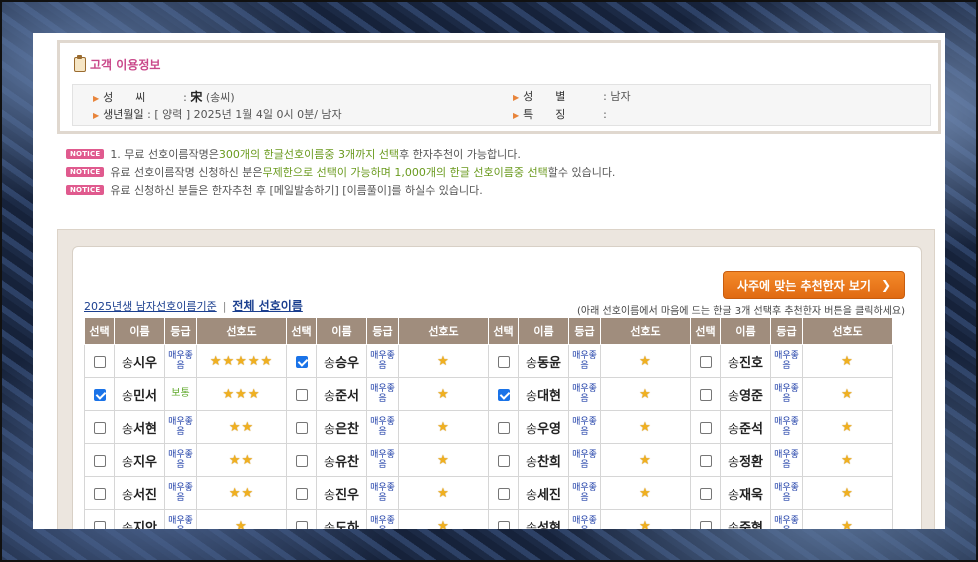  I want to click on all-names-link: 전체 선호이름, so click(267, 306).